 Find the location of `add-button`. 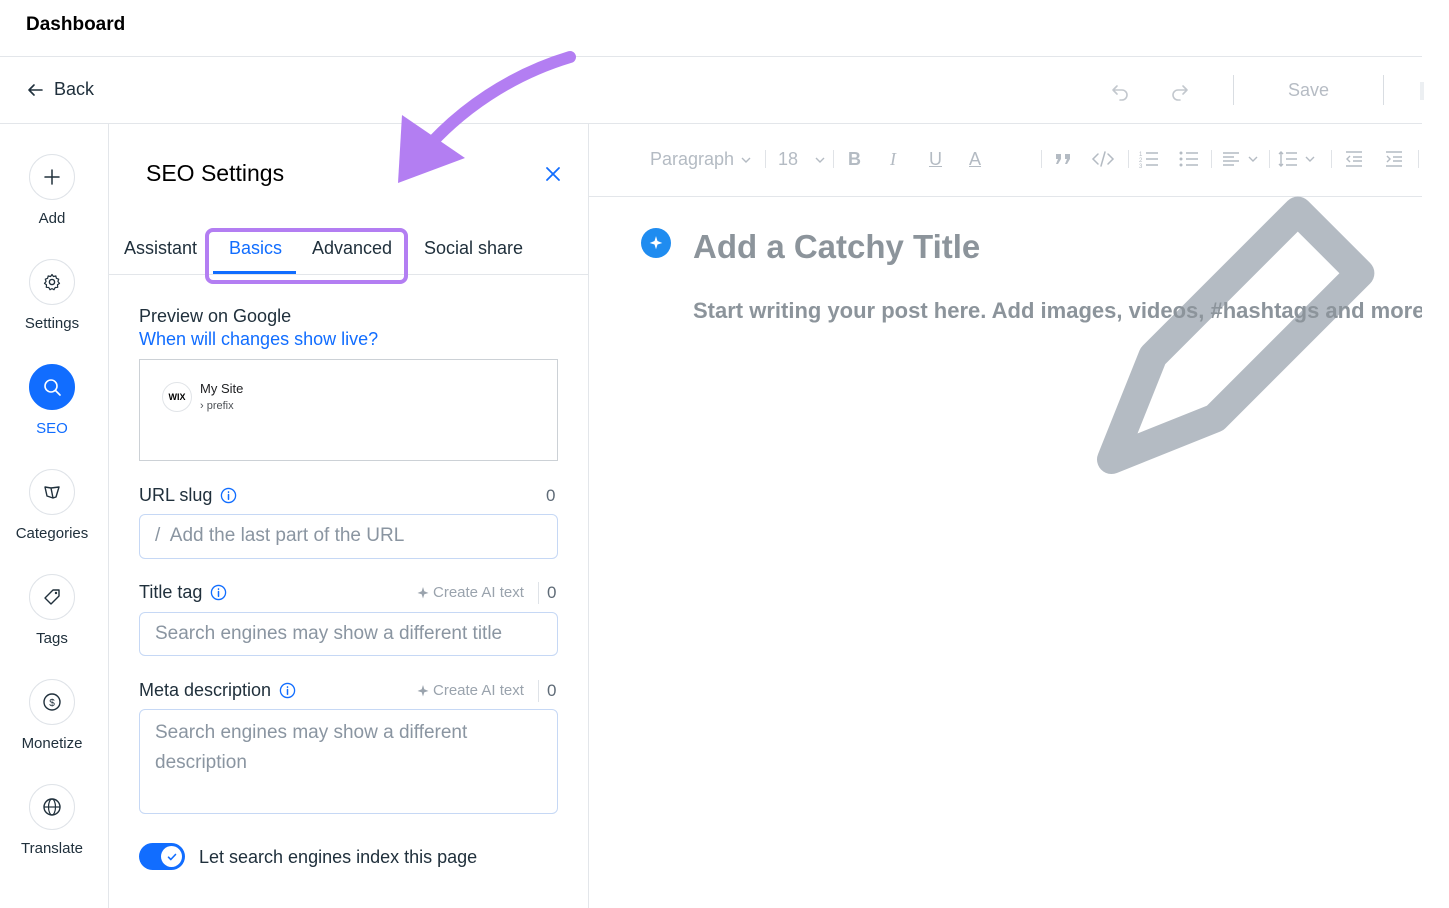

add-button is located at coordinates (52, 177).